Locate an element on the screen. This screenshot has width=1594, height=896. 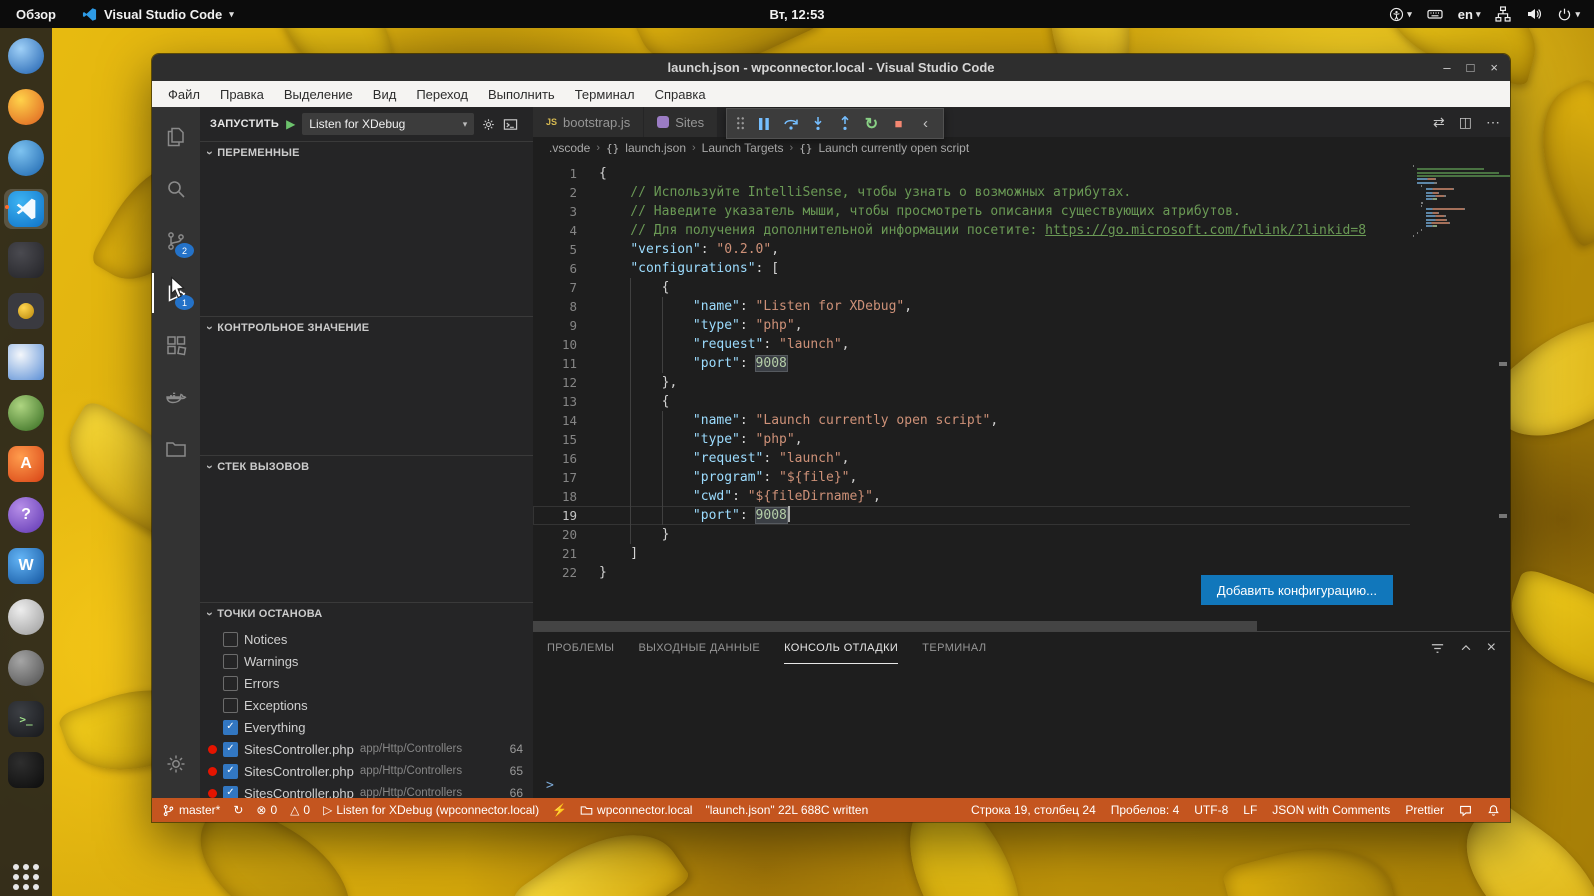
start-debugging-button: ▶ is located at coordinates (290, 124).